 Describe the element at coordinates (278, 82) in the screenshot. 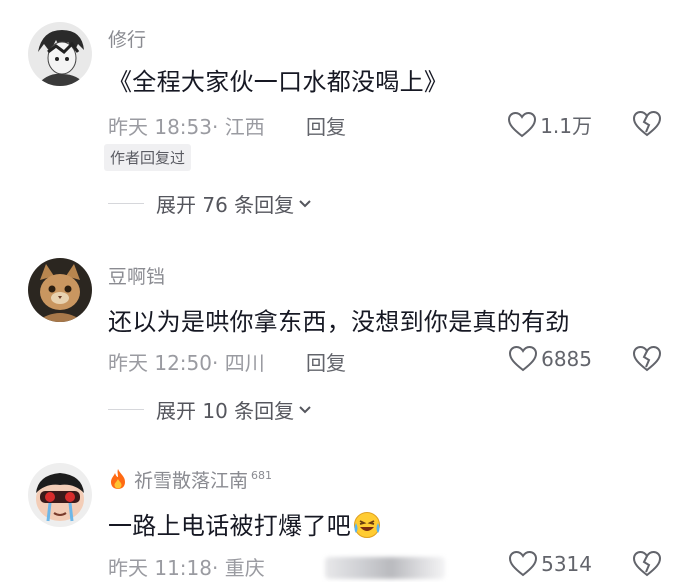

I see `comment-content: 《全程大家伙一口水都没喝上》` at that location.